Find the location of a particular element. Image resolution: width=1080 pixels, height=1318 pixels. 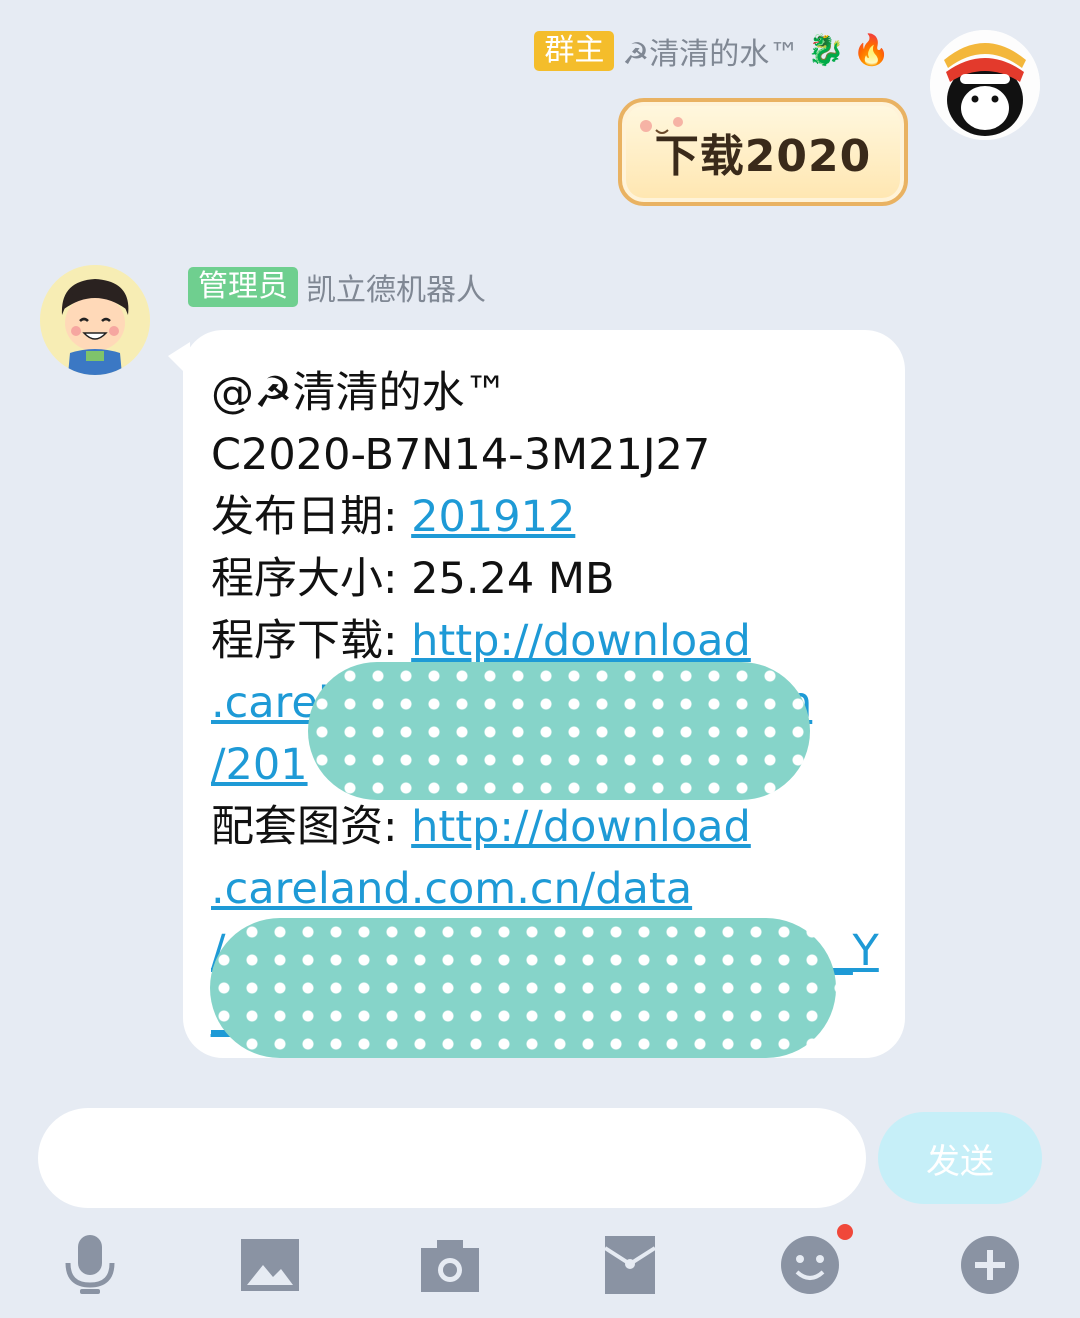

message-input is located at coordinates (452, 1158).